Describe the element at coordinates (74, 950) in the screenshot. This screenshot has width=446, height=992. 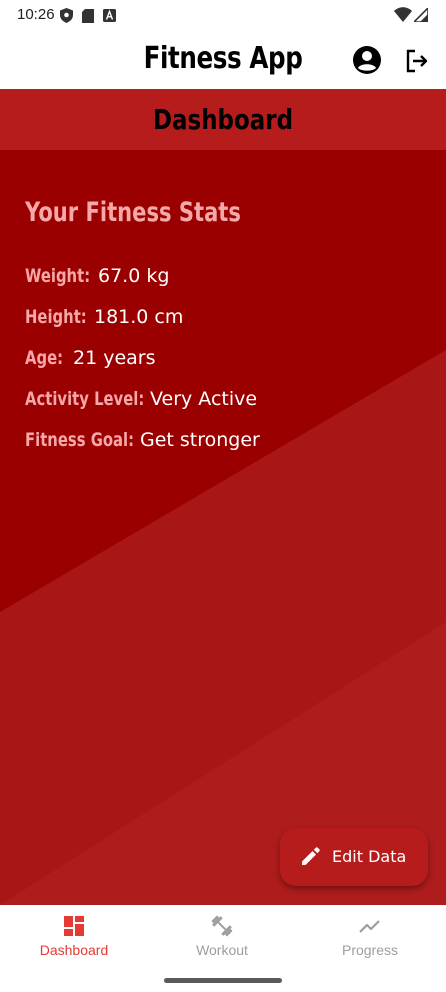
I see `nav-label-dashboard: Dashboard` at that location.